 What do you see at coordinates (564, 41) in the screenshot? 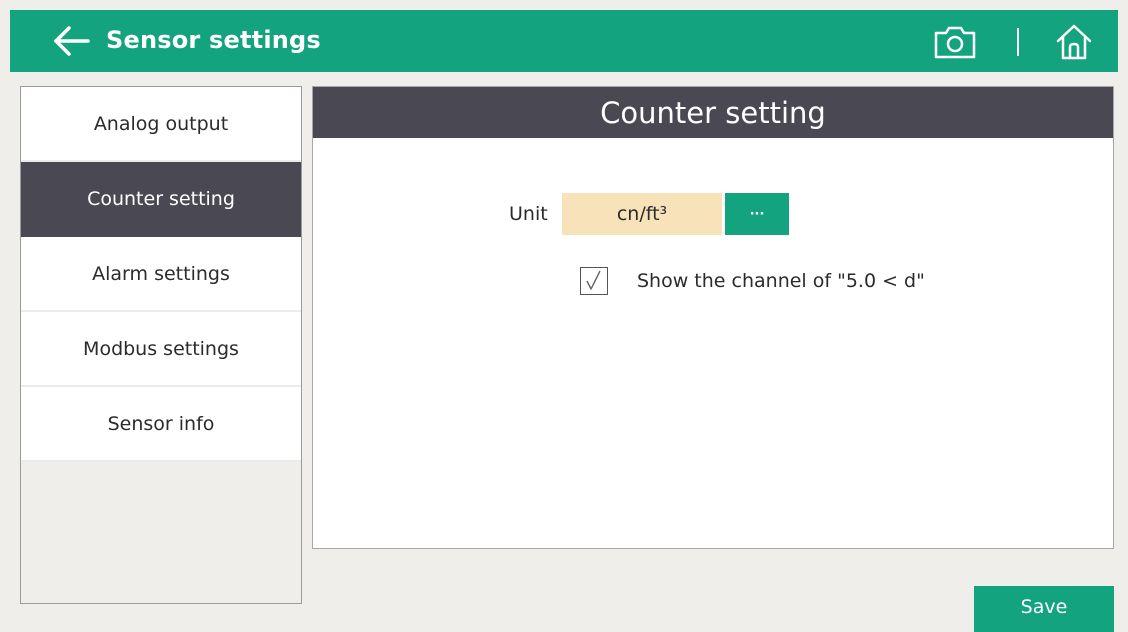
I see `header-bar: Sensor settings` at bounding box center [564, 41].